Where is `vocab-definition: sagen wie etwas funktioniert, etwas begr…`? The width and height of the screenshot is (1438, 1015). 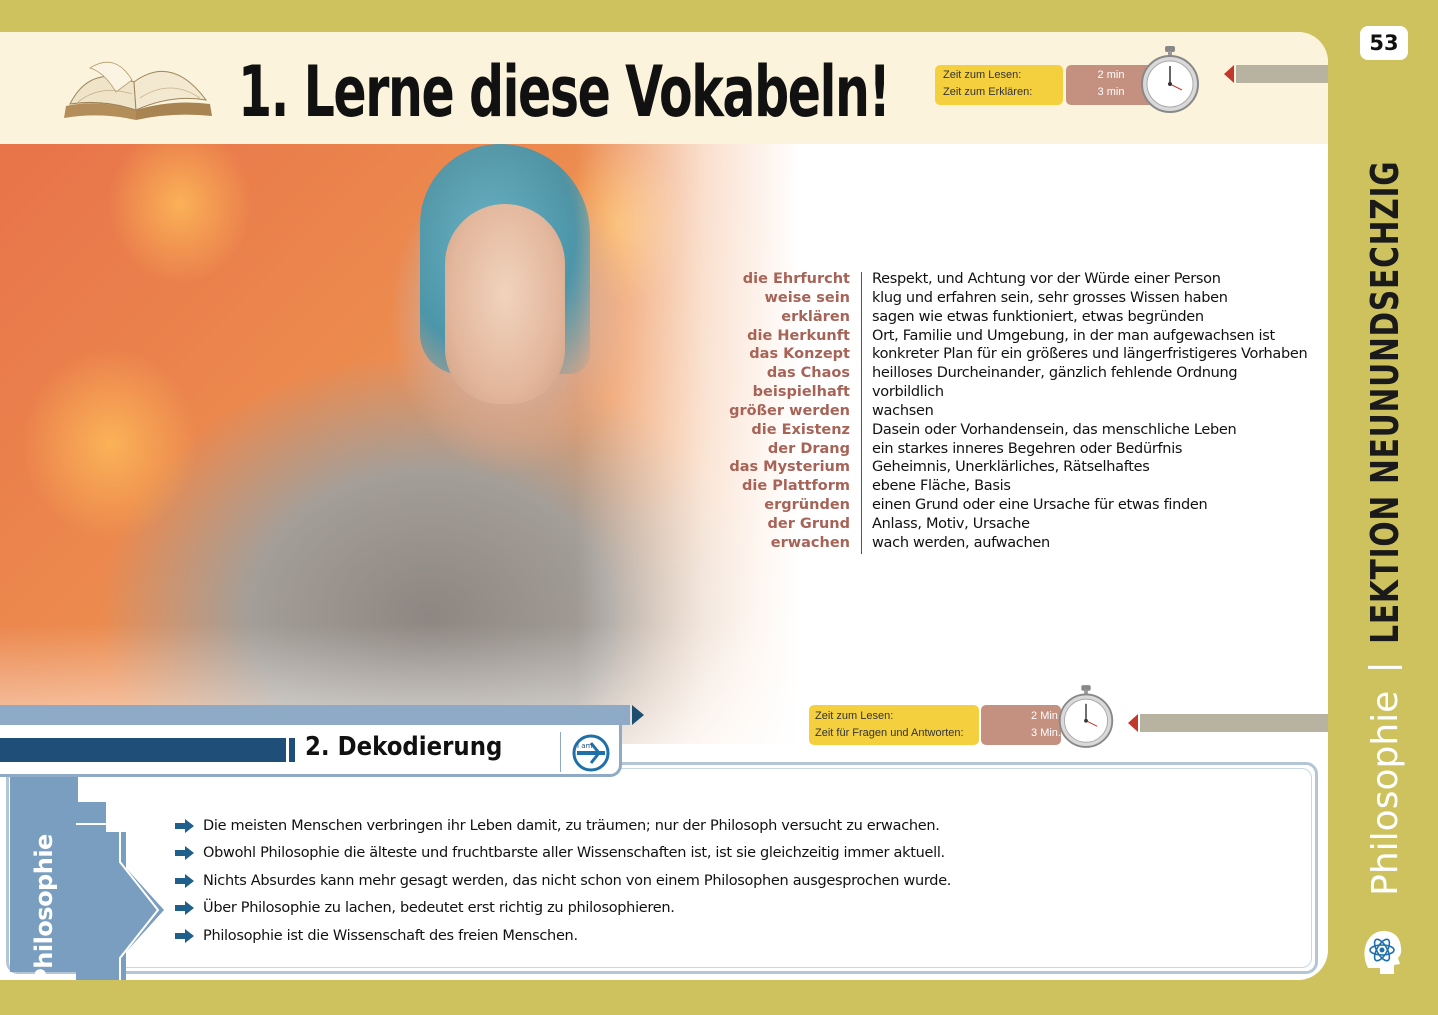
vocab-definition: sagen wie etwas funktioniert, etwas begr… is located at coordinates (1038, 316).